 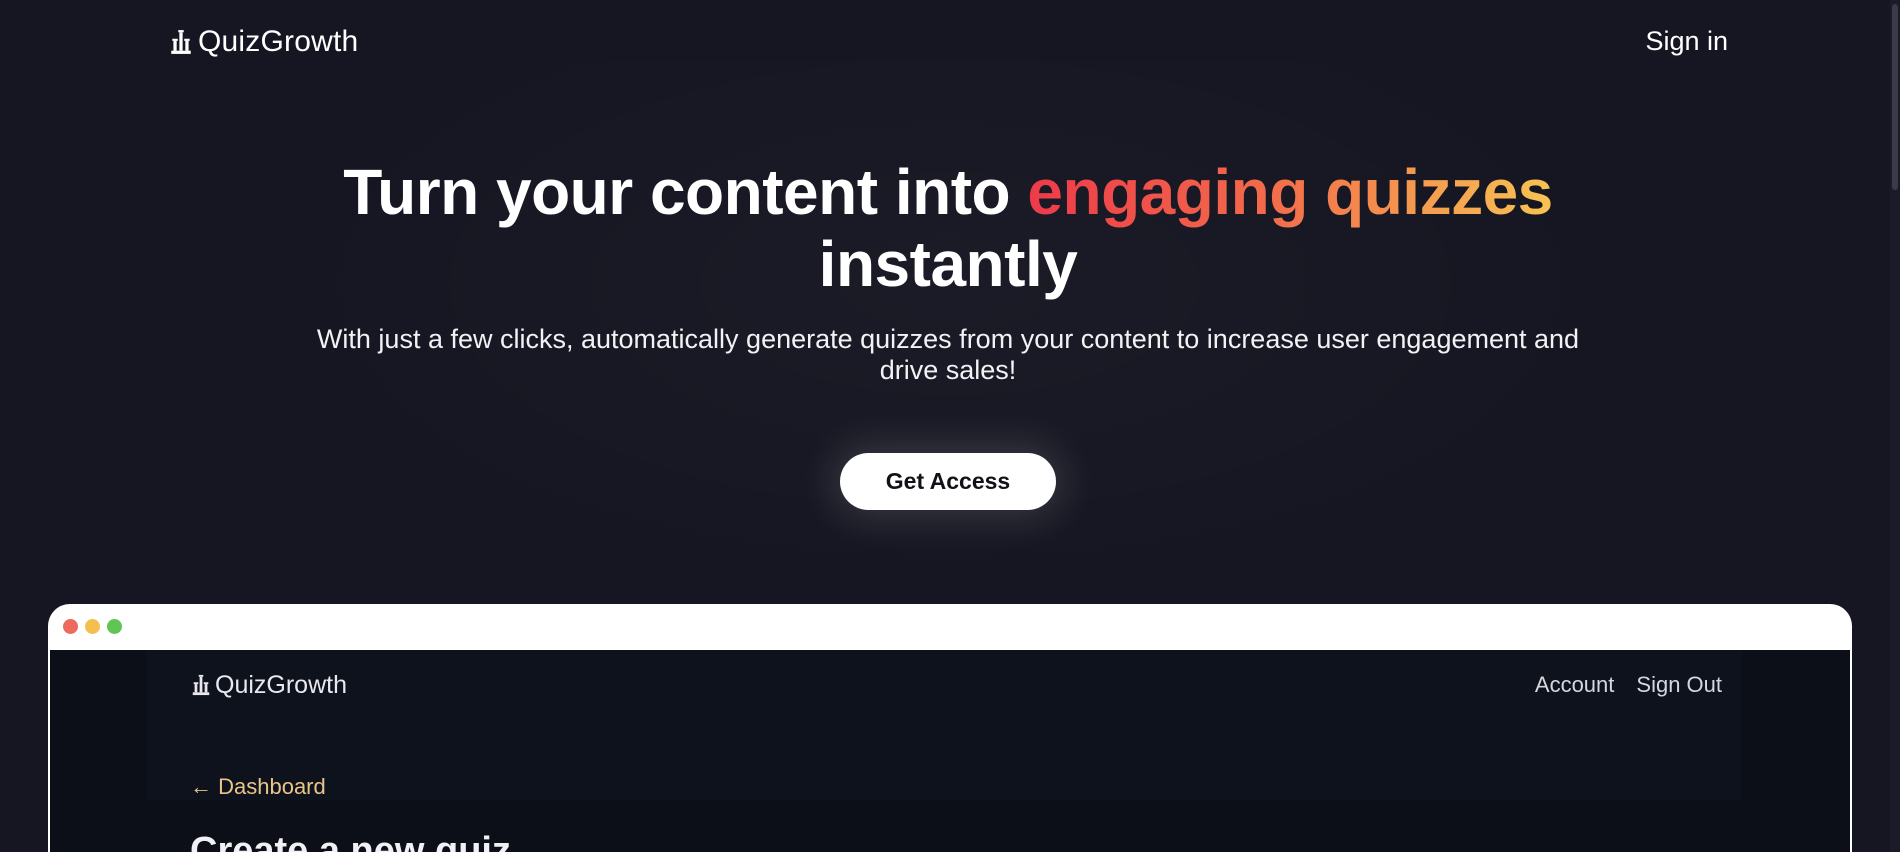 What do you see at coordinates (1895, 426) in the screenshot?
I see `page-scrollbar` at bounding box center [1895, 426].